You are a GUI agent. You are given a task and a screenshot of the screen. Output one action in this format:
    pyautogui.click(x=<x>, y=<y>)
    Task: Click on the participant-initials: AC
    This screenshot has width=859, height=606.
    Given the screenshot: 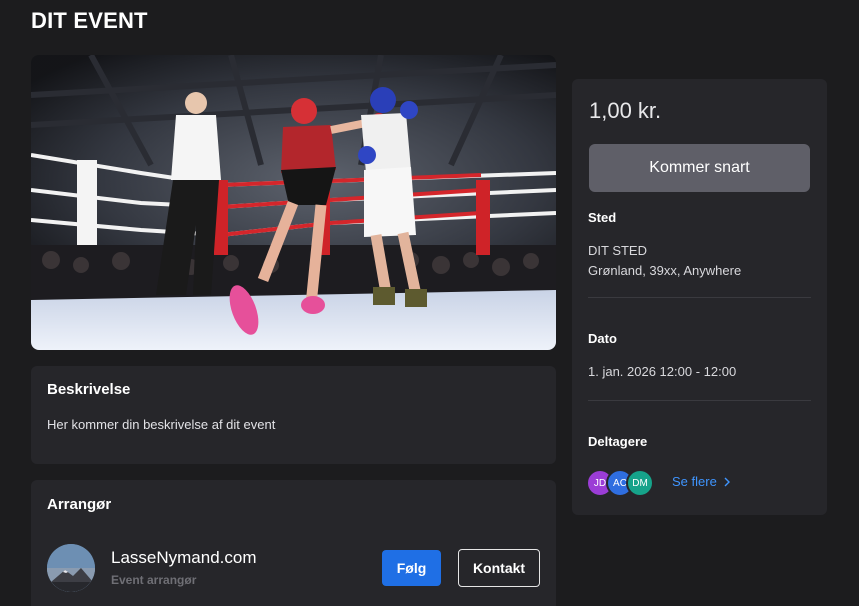 What is the action you would take?
    pyautogui.click(x=620, y=483)
    